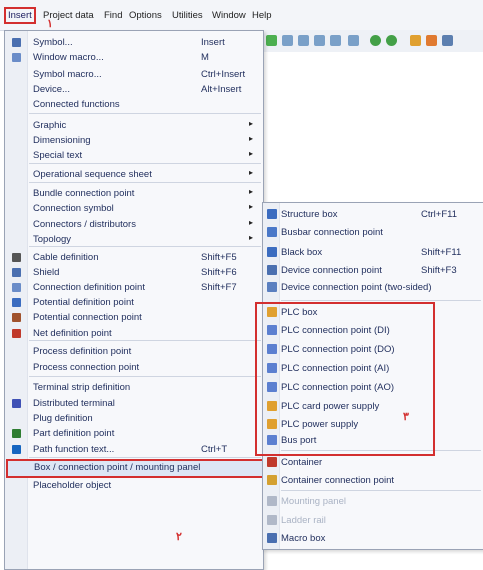 The height and width of the screenshot is (570, 483). What do you see at coordinates (134, 57) in the screenshot?
I see `menu-item: Window macro... M` at bounding box center [134, 57].